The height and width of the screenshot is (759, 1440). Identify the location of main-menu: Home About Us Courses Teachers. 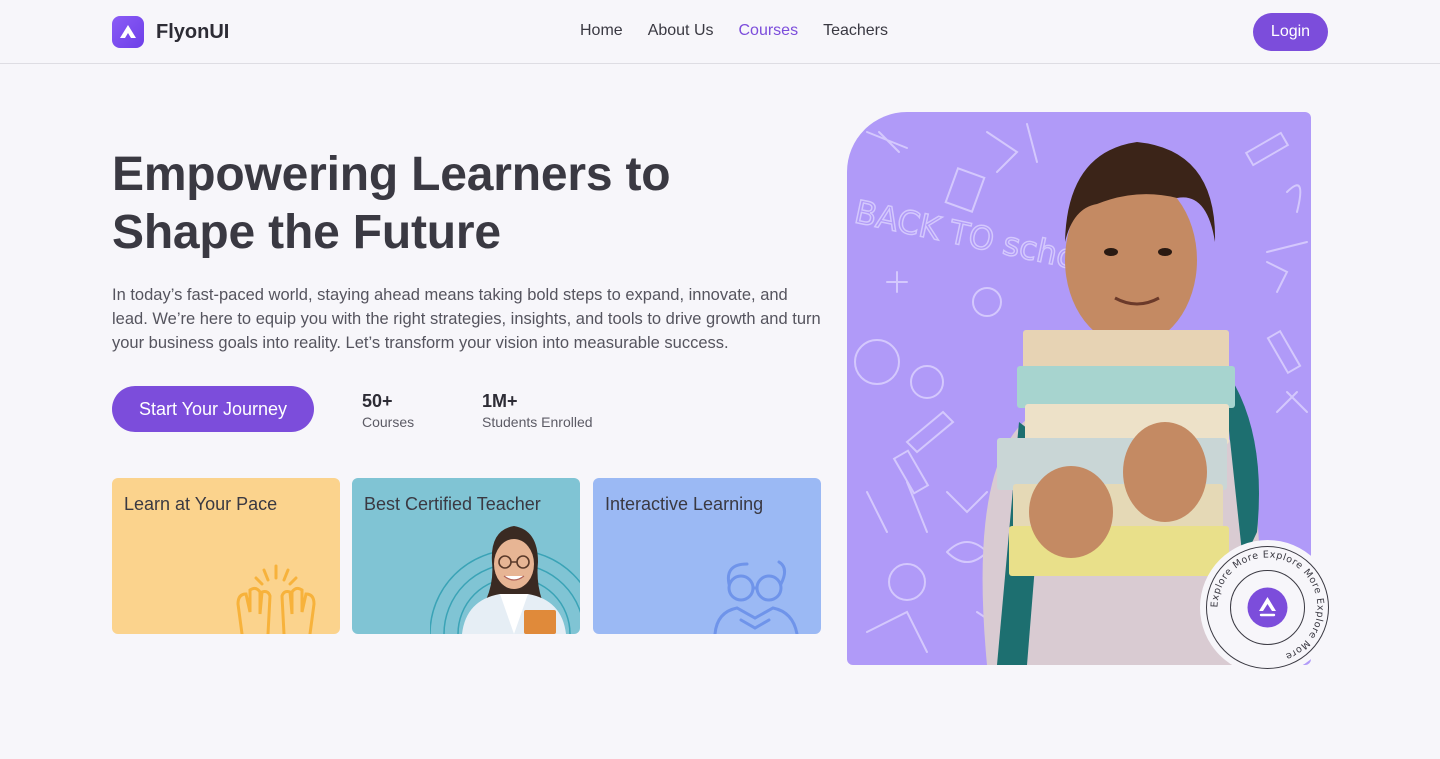
(734, 31).